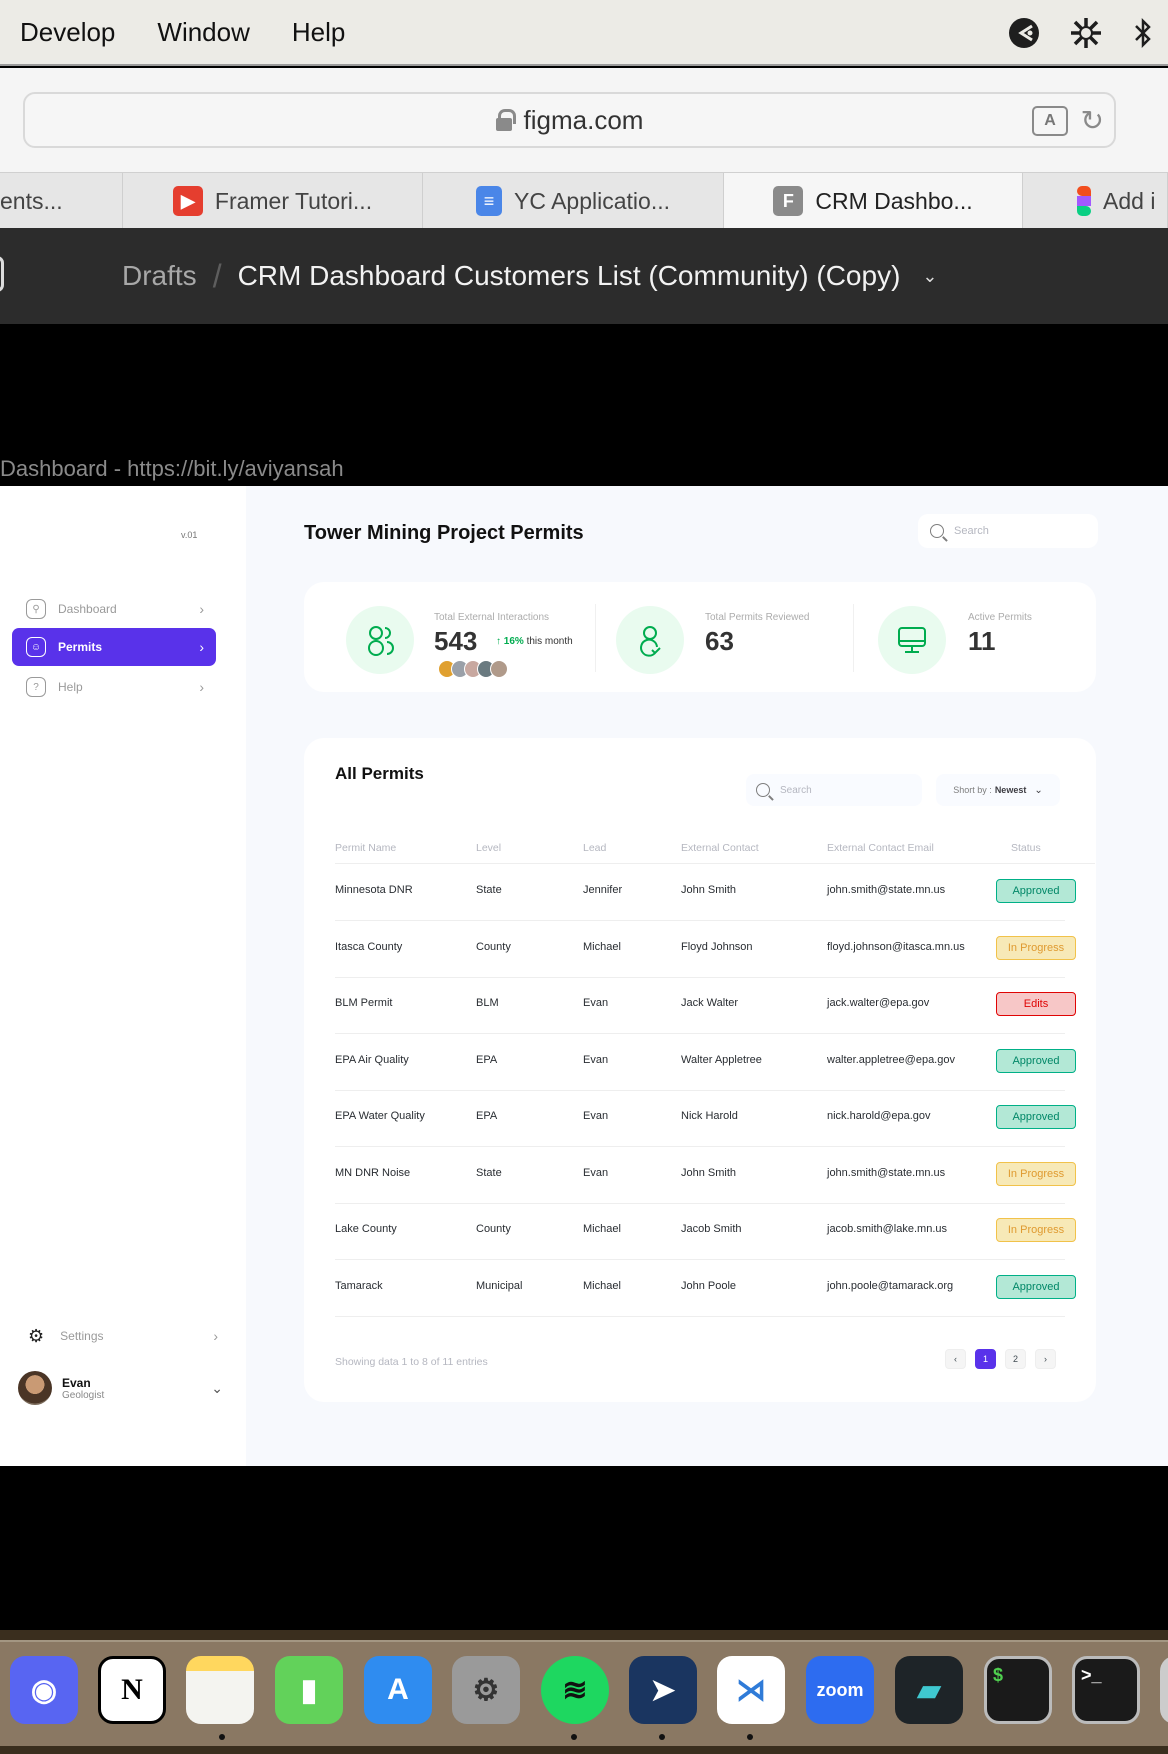  Describe the element at coordinates (594, 848) in the screenshot. I see `column-header: Lead` at that location.